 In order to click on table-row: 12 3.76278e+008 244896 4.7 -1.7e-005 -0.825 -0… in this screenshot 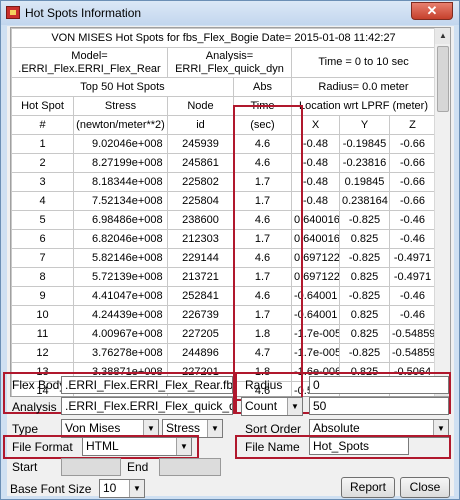, I will do `click(224, 353)`.